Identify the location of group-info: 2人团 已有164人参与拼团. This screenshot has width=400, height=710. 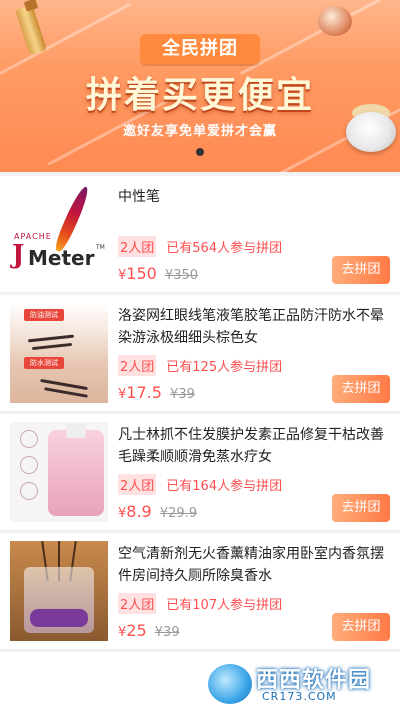
(200, 484).